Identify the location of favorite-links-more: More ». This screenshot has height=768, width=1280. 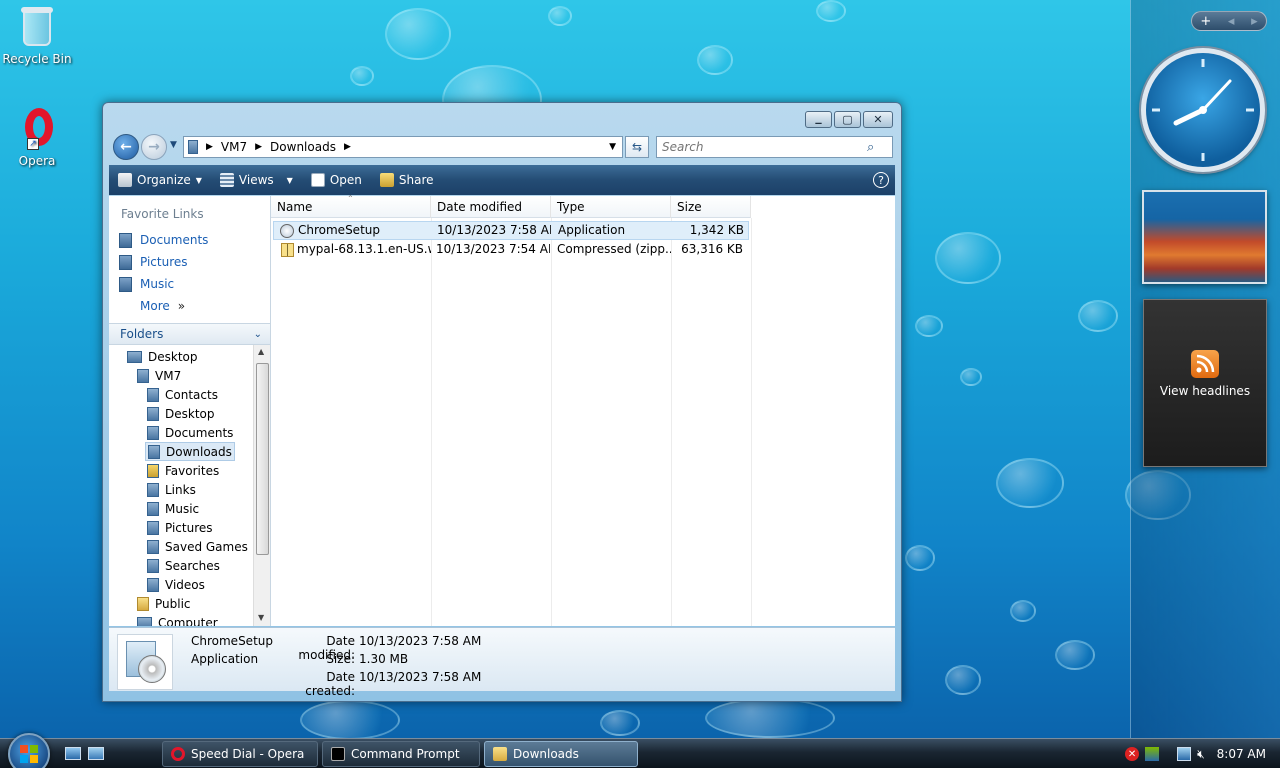
(189, 306).